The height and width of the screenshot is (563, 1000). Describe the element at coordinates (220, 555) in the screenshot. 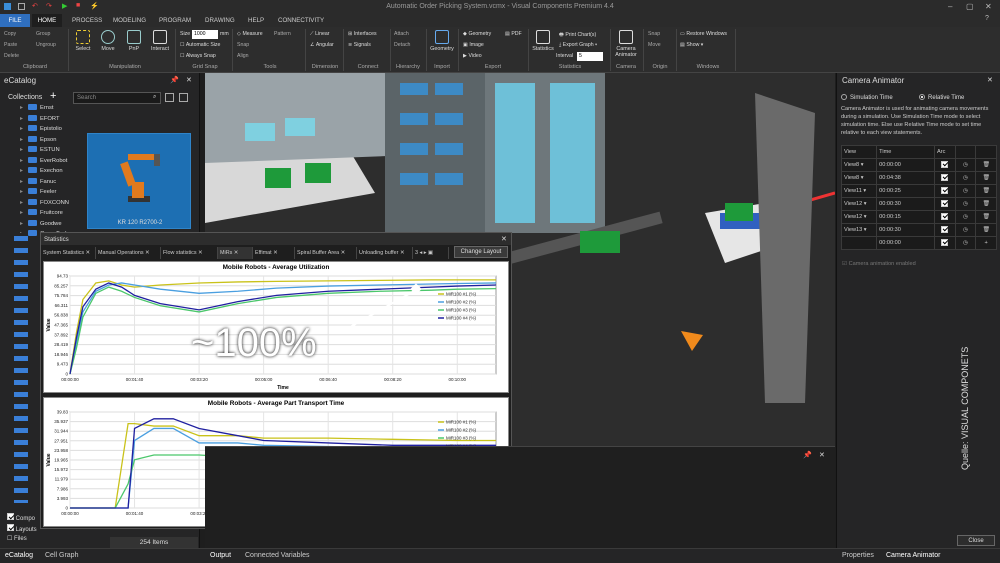

I see `tab-output: Output` at that location.